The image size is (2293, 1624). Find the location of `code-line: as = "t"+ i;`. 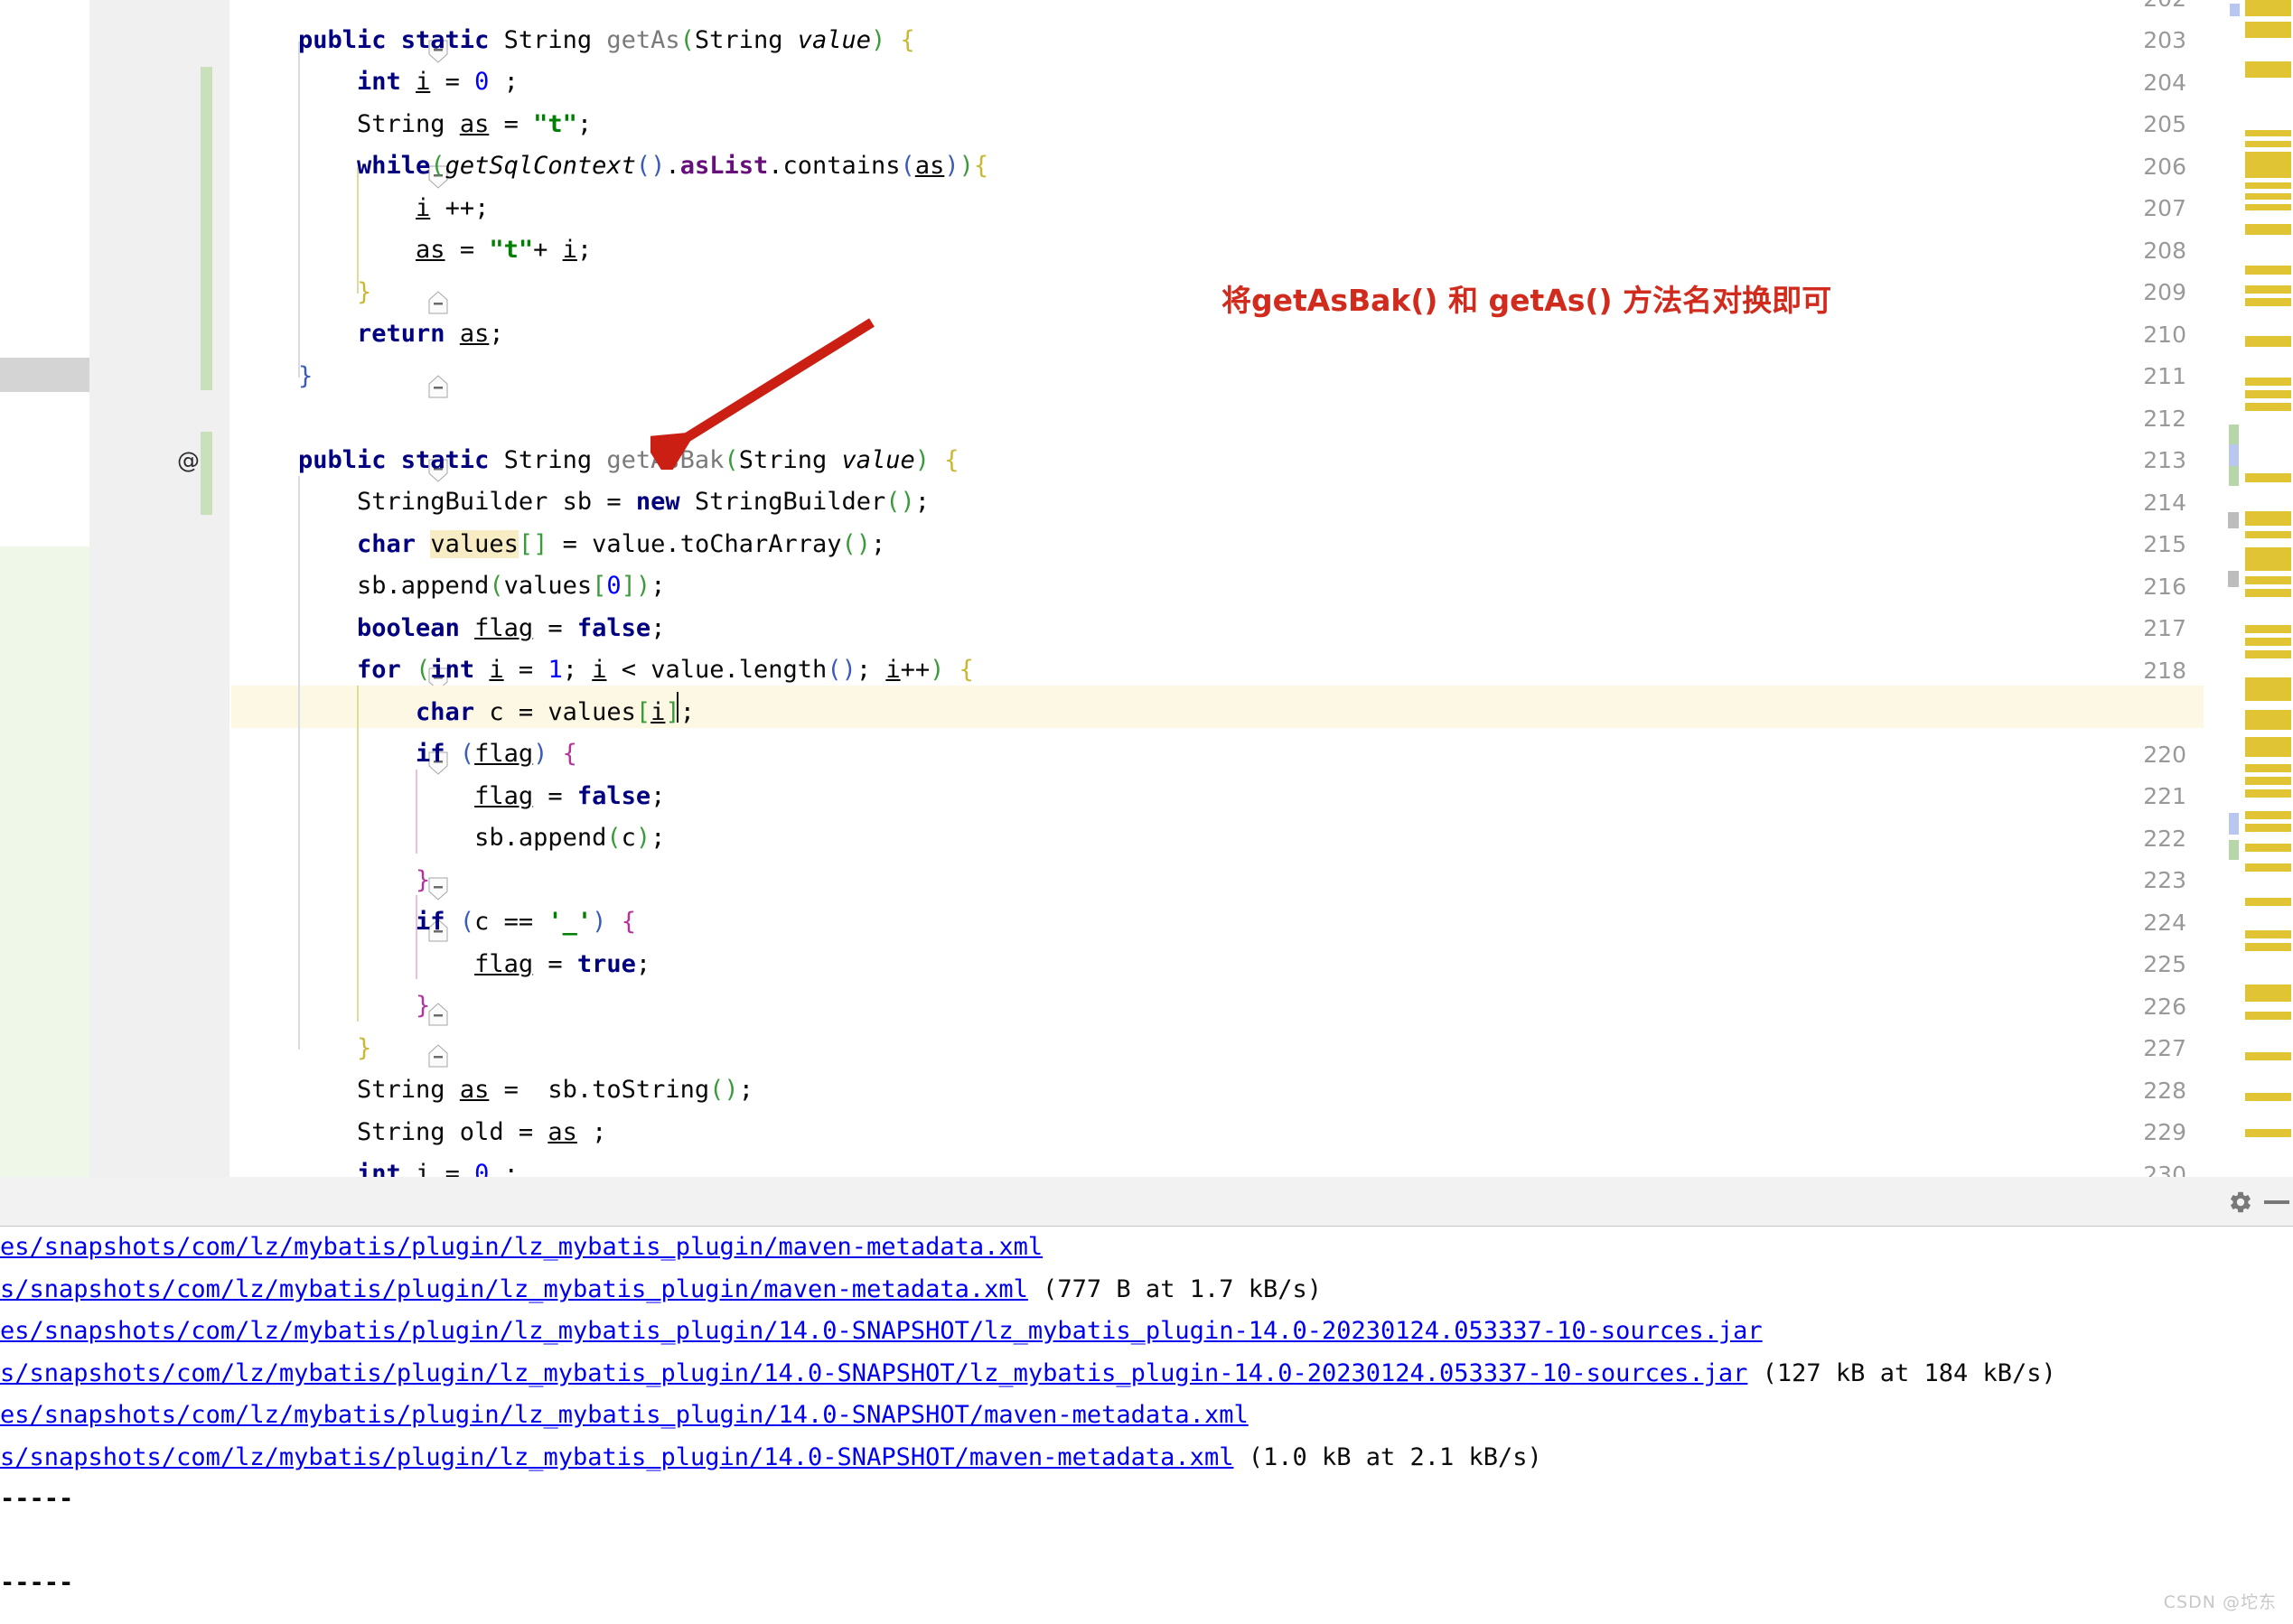

code-line: as = "t"+ i; is located at coordinates (445, 250).